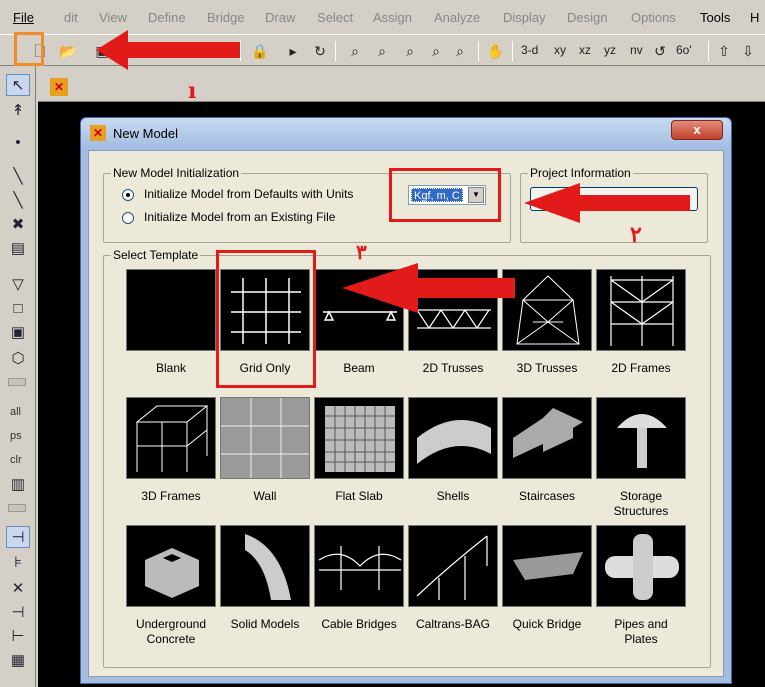 The image size is (765, 687). Describe the element at coordinates (361, 252) in the screenshot. I see `annotation-mark-3: ٣` at that location.